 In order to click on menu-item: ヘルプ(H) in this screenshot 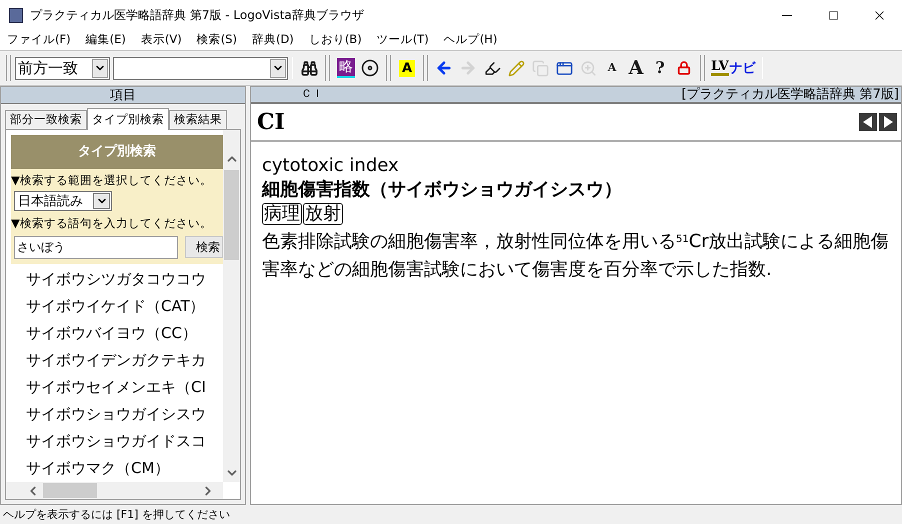, I will do `click(470, 40)`.